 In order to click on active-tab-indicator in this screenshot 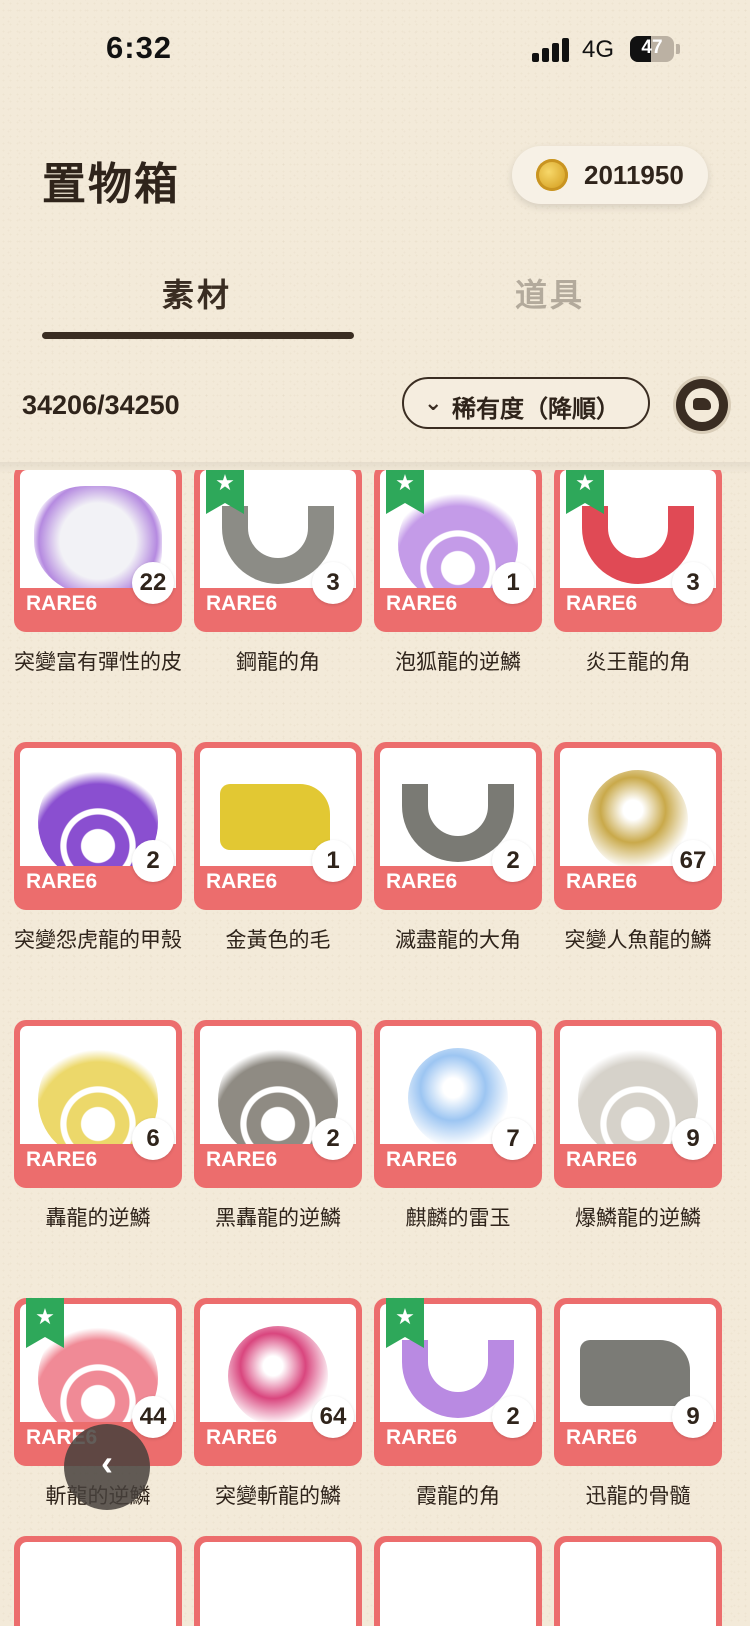, I will do `click(198, 335)`.